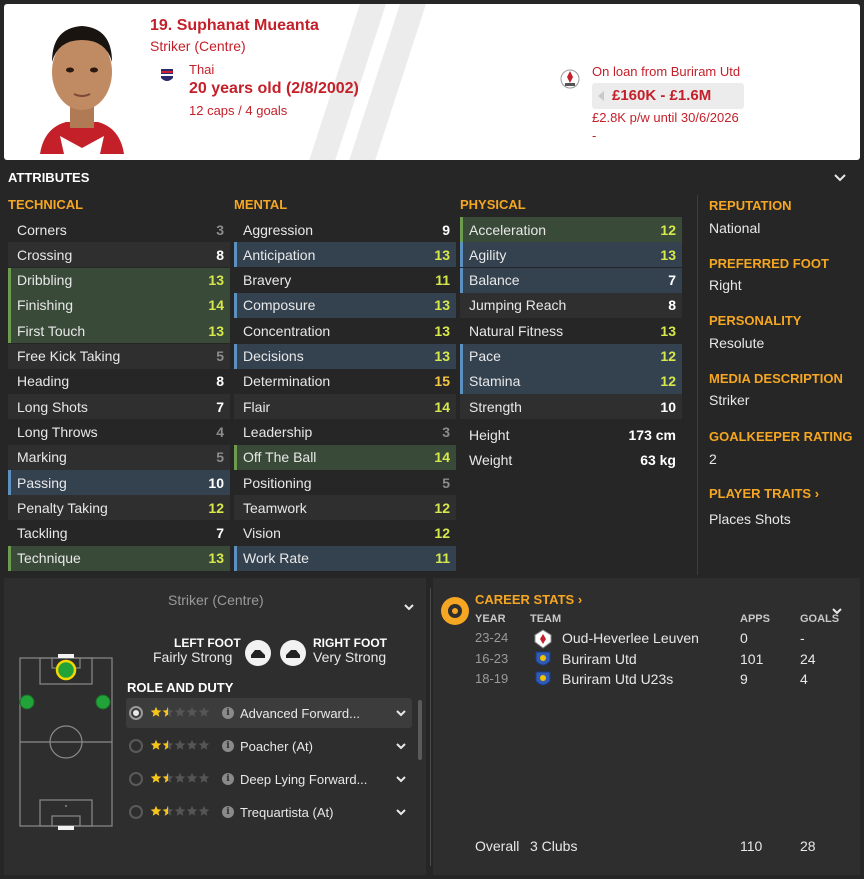  Describe the element at coordinates (580, 599) in the screenshot. I see `chevron-right-icon: ›` at that location.